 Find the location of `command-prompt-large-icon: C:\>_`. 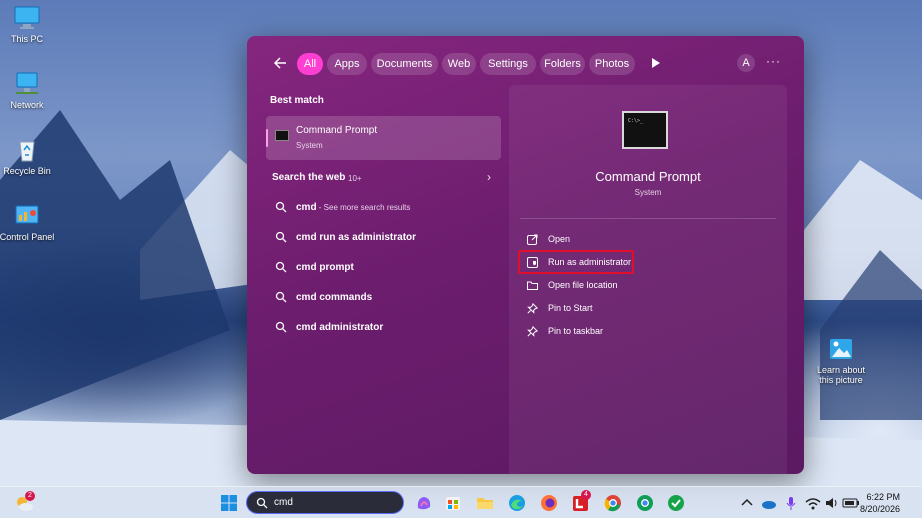

command-prompt-large-icon: C:\>_ is located at coordinates (645, 130).